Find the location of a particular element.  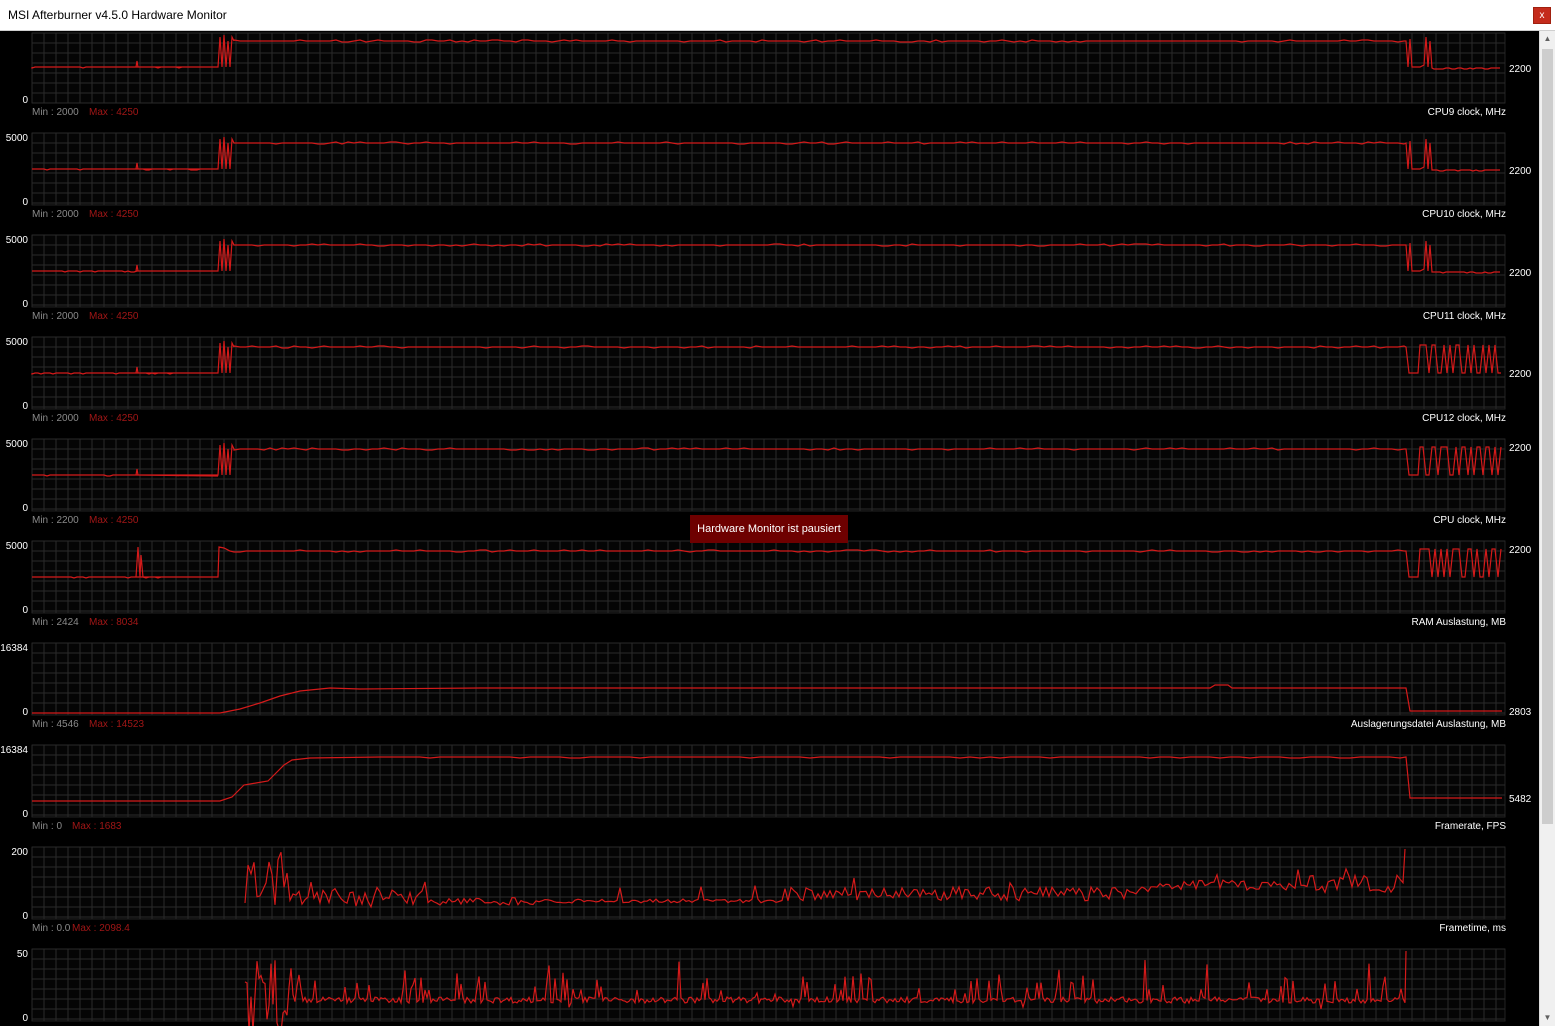

graph-panel-cpu: 5000 0 2200 is located at coordinates (769, 578).